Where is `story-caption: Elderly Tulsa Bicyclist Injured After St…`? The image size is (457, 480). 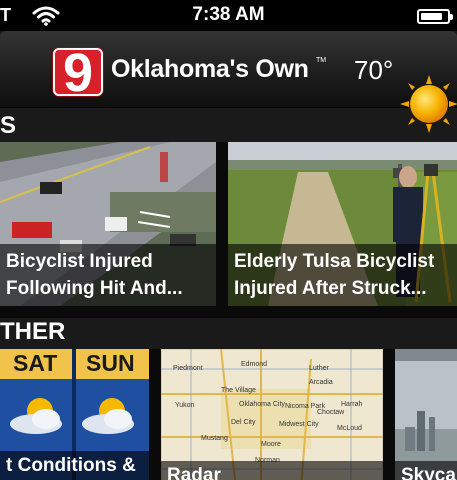
story-caption: Elderly Tulsa Bicyclist Injured After St… is located at coordinates (342, 275).